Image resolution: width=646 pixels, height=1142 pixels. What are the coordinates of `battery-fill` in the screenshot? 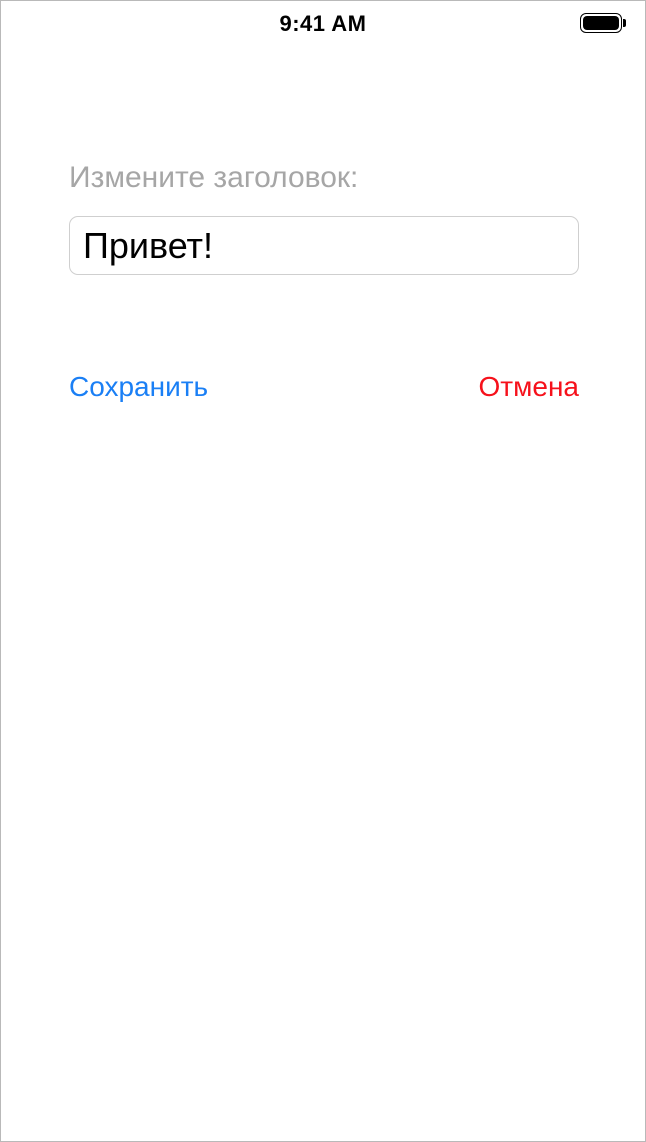 It's located at (601, 23).